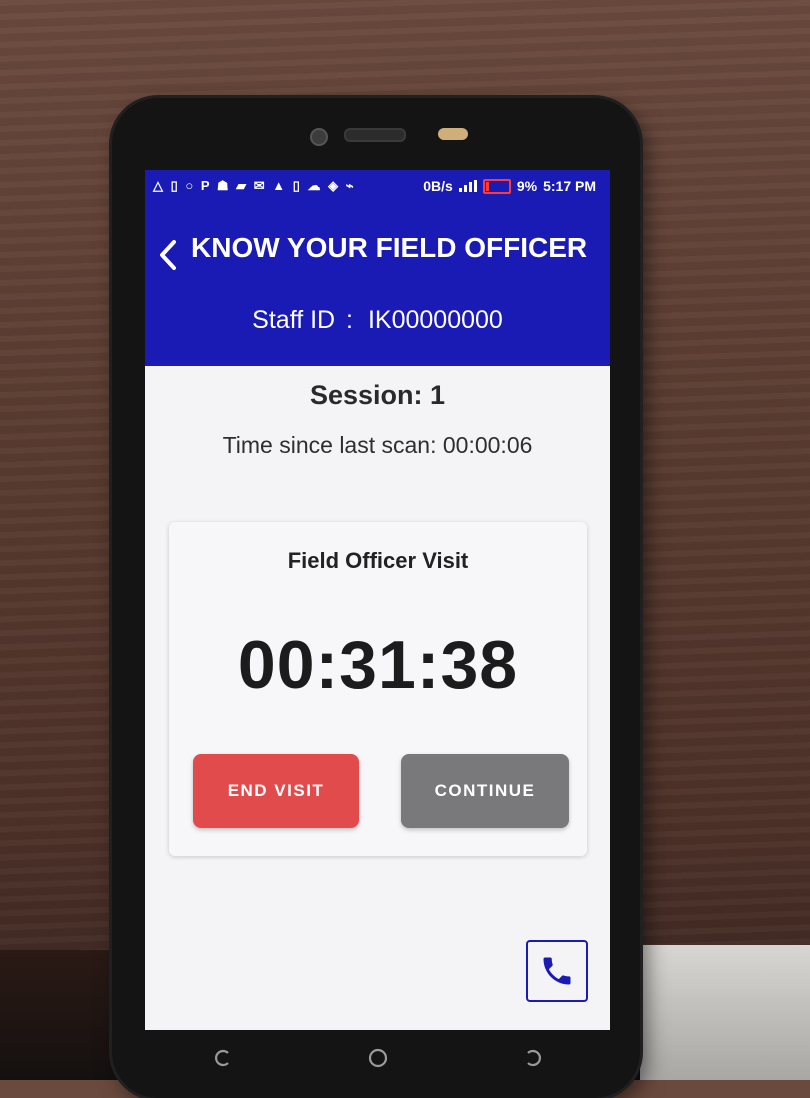  What do you see at coordinates (725, 1012) in the screenshot?
I see `floor-light` at bounding box center [725, 1012].